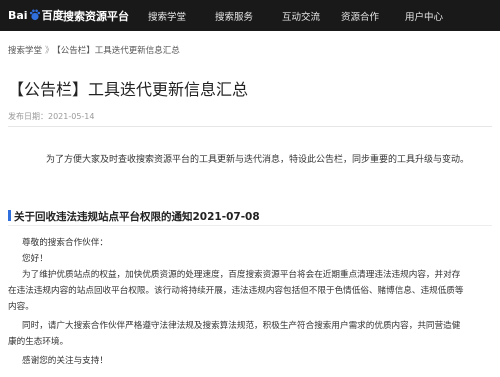 The width and height of the screenshot is (500, 377). What do you see at coordinates (35, 259) in the screenshot?
I see `hello: 您好！` at bounding box center [35, 259].